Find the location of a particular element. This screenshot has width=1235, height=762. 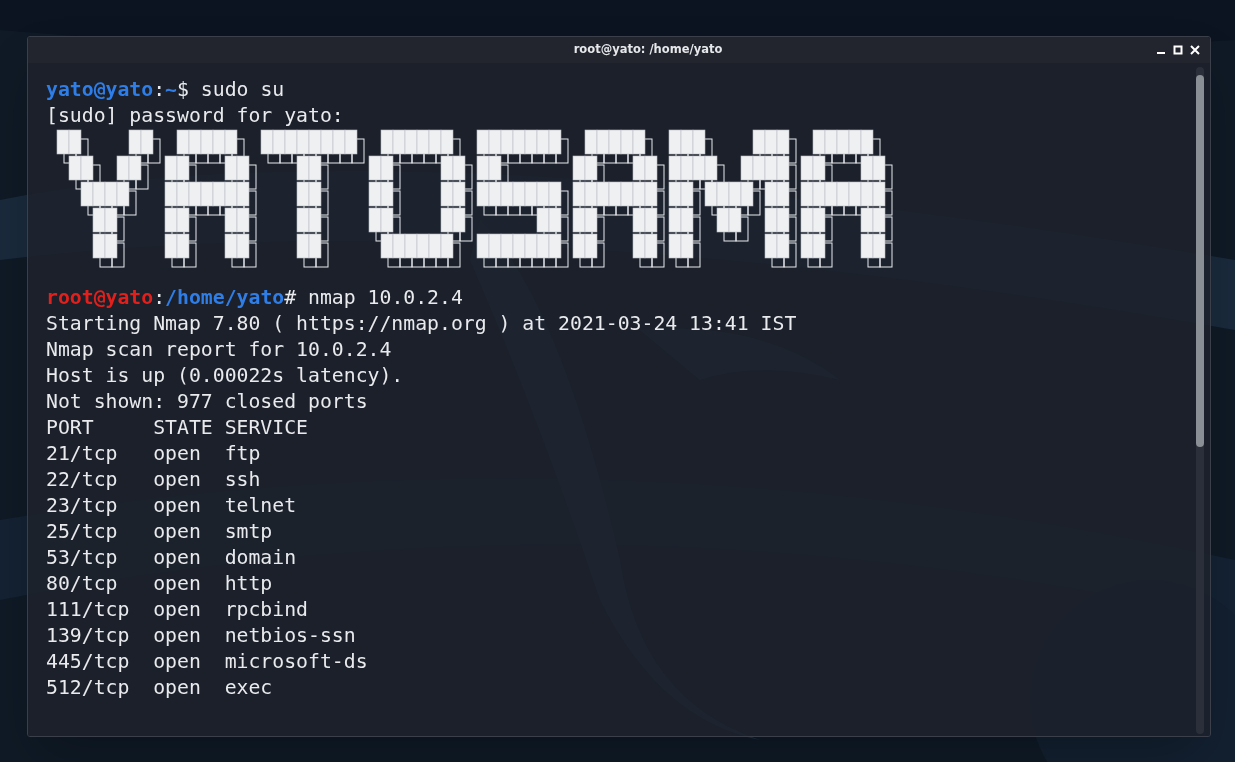

table-cell: smtp is located at coordinates (248, 531).